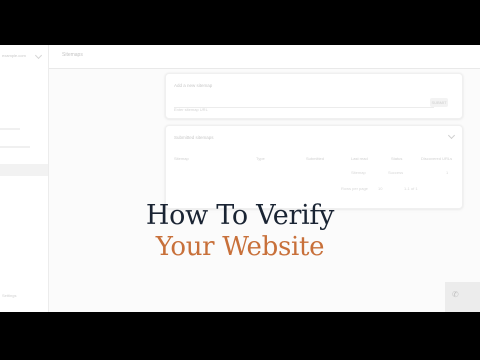 This screenshot has height=360, width=480. What do you see at coordinates (380, 188) in the screenshot?
I see `rows-per-page-select: 10` at bounding box center [380, 188].